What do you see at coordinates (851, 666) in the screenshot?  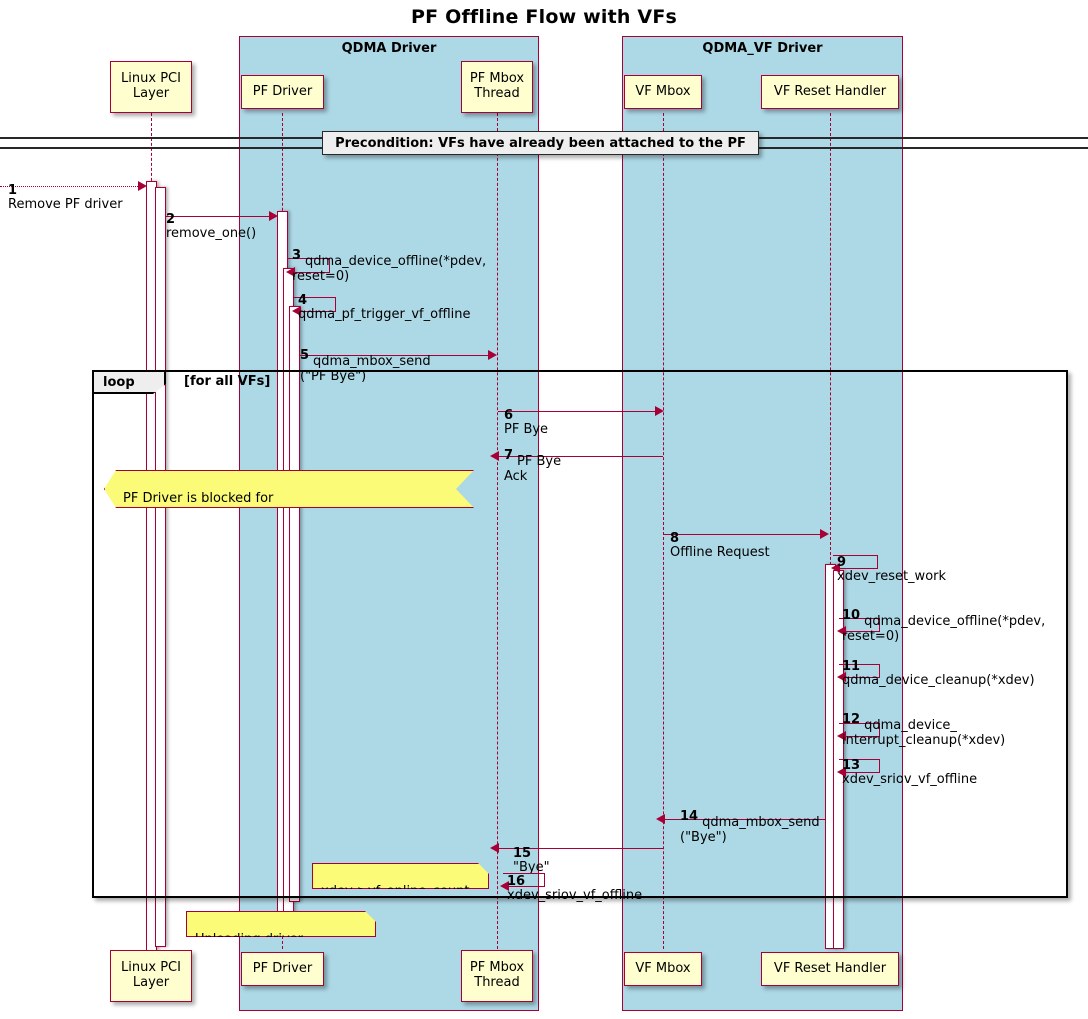 I see `message-seq-11: 11` at bounding box center [851, 666].